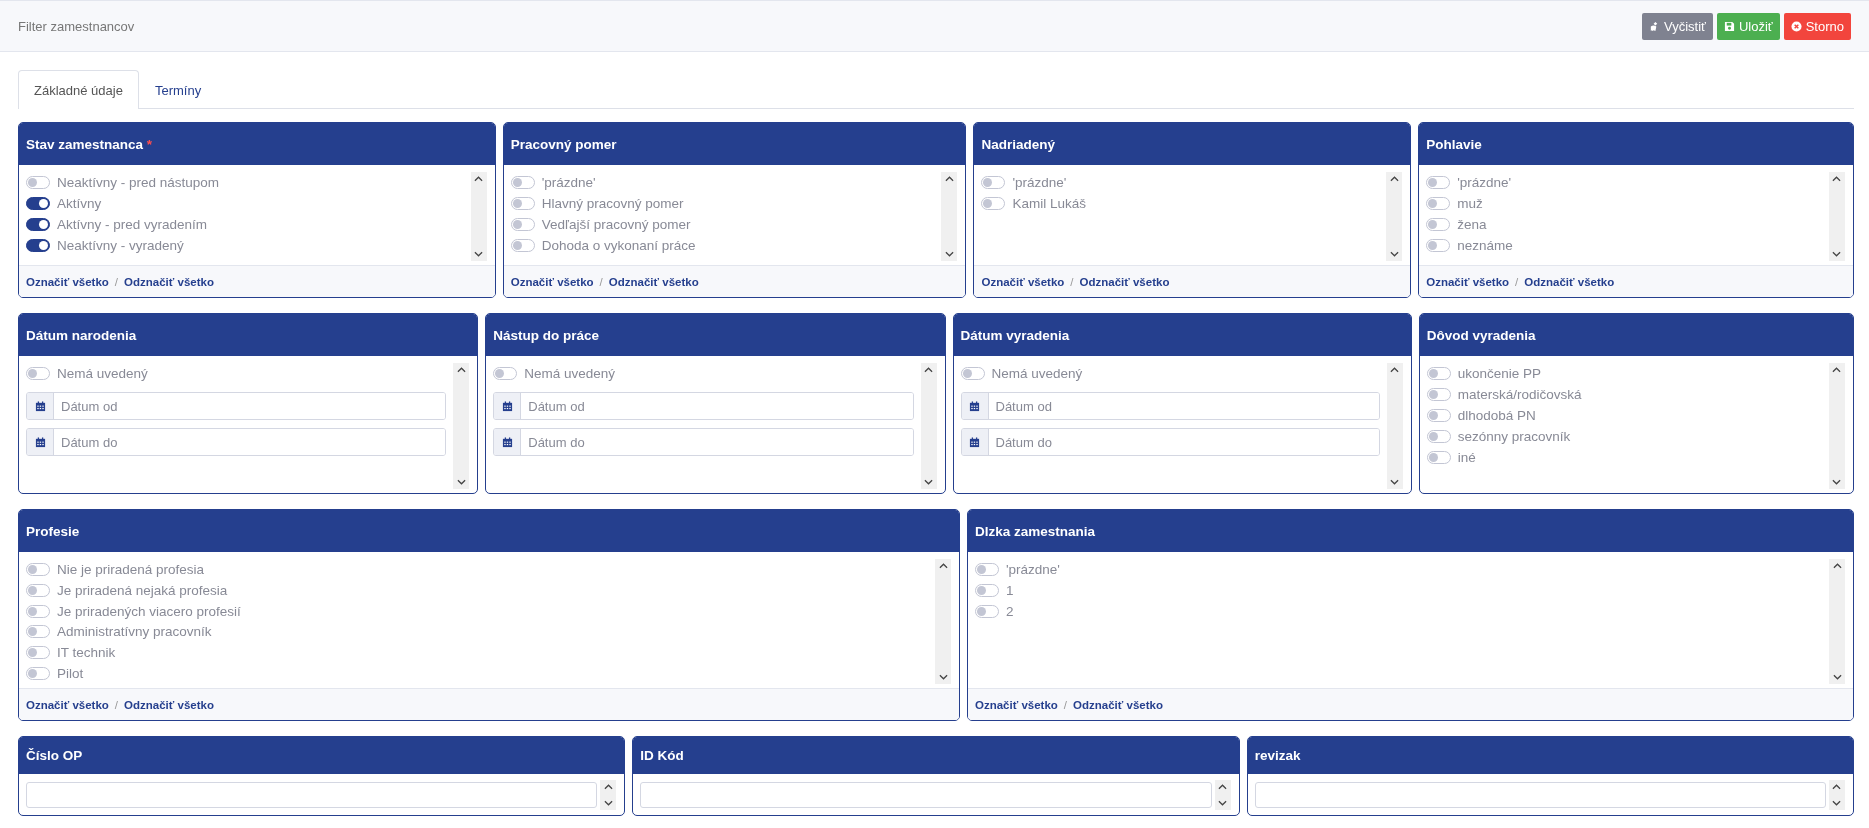 This screenshot has height=828, width=1869. Describe the element at coordinates (1817, 26) in the screenshot. I see `cancel-button: Storno` at that location.